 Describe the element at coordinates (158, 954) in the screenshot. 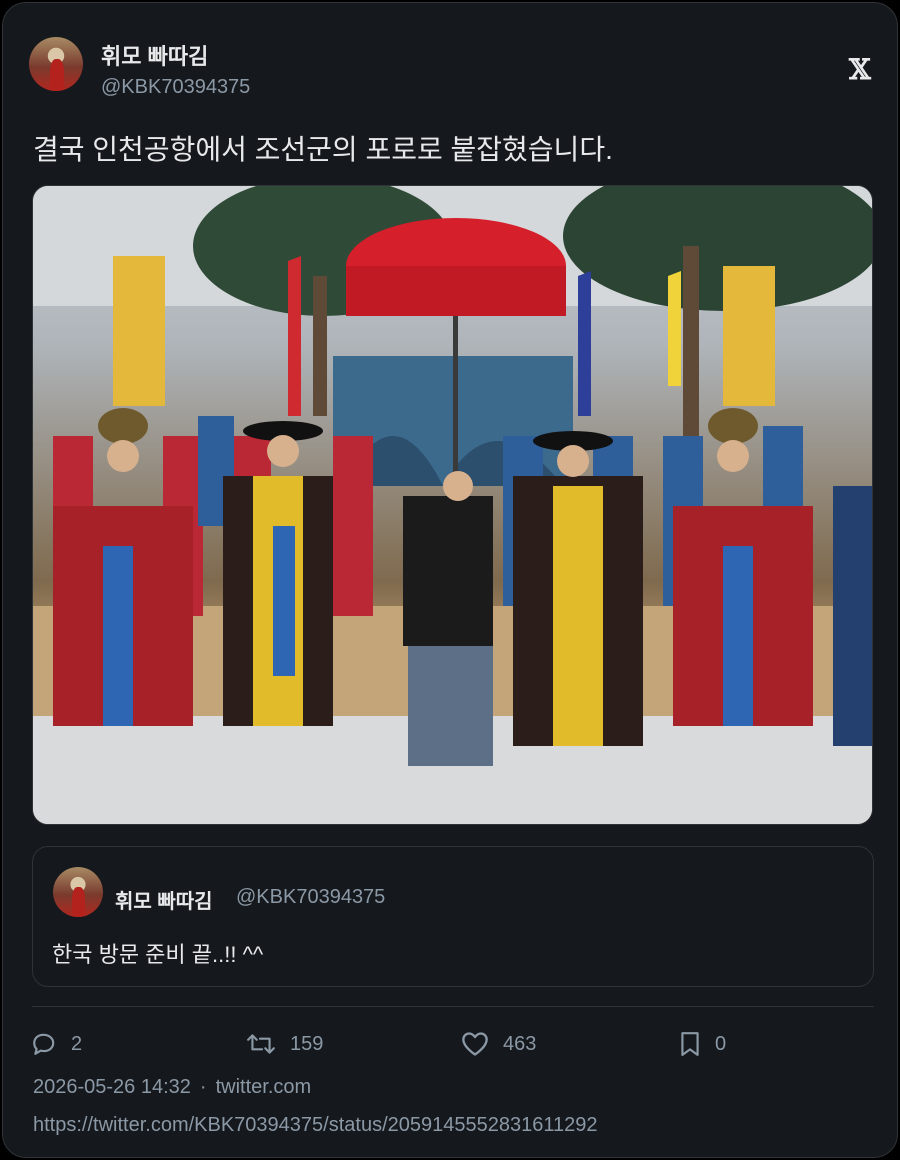

I see `quoted-tweet-text: 한국 방문 준비 끝..!! ^^` at that location.